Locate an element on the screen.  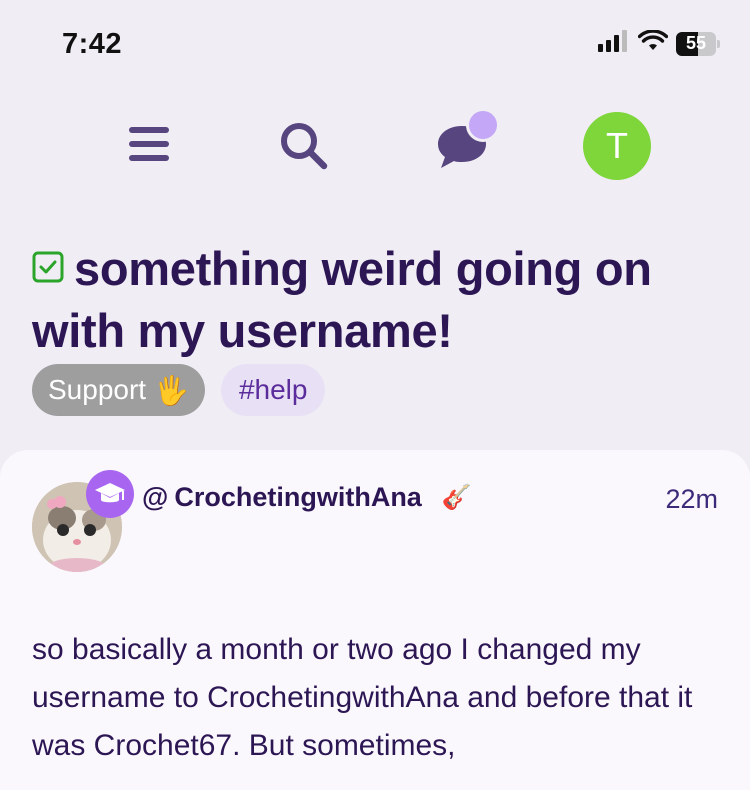
search-icon is located at coordinates (304, 148).